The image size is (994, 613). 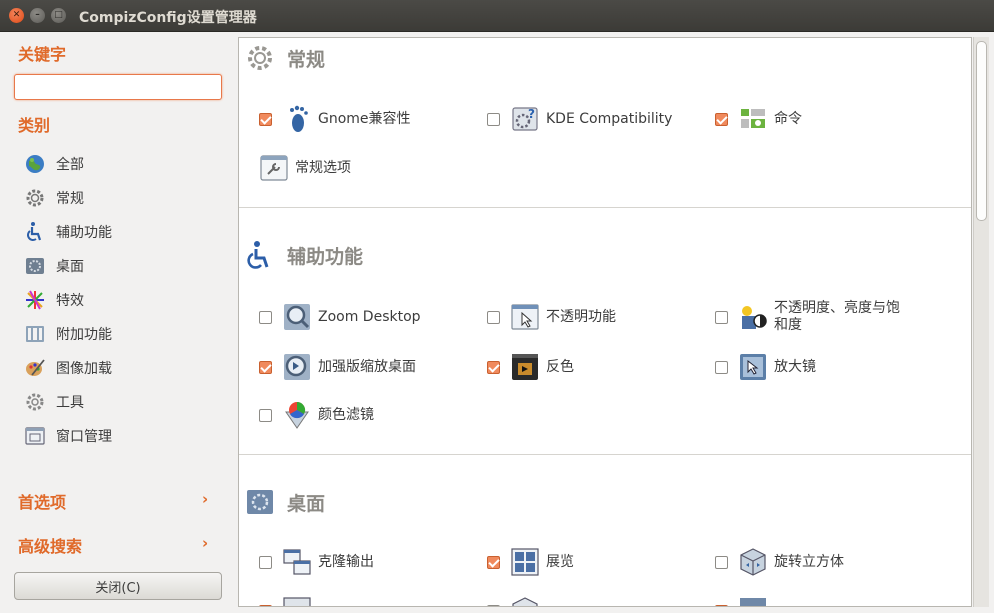 What do you see at coordinates (70, 403) in the screenshot?
I see `category-label: 工具` at bounding box center [70, 403].